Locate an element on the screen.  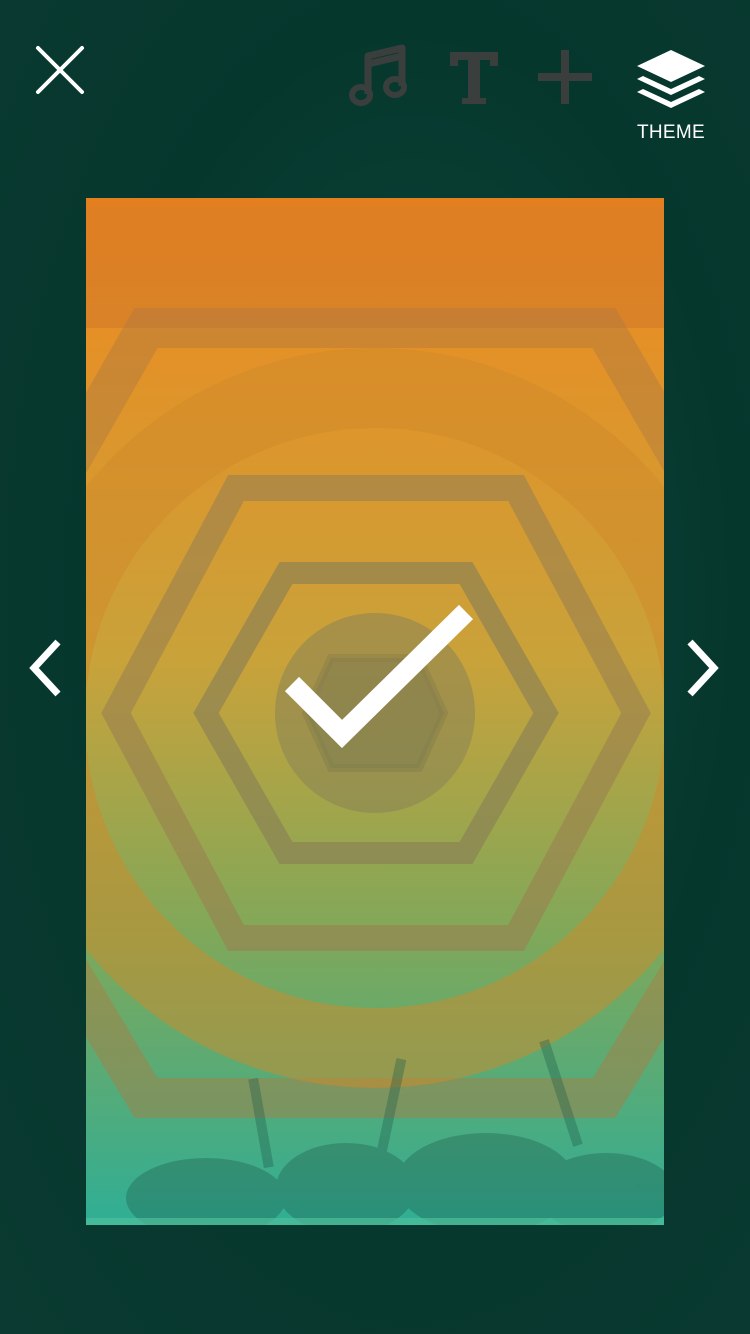
text-button is located at coordinates (474, 77).